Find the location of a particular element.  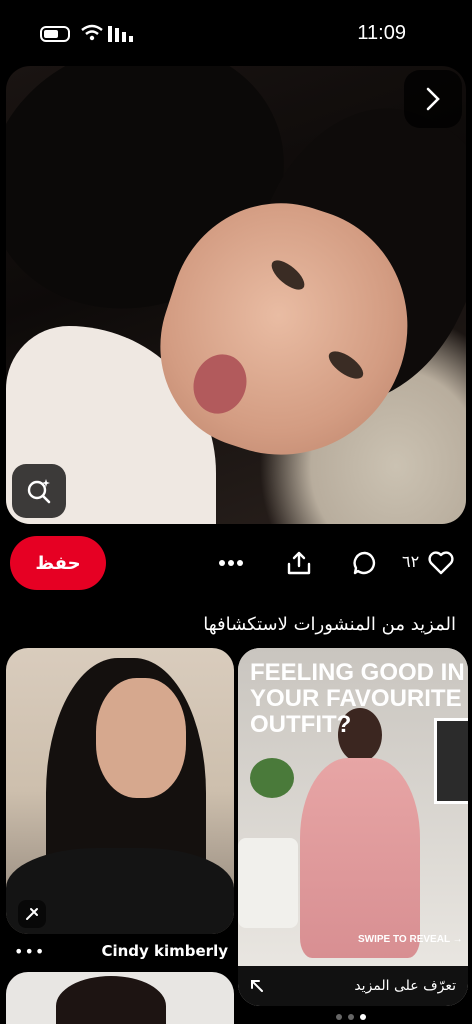

like-button is located at coordinates (441, 563).